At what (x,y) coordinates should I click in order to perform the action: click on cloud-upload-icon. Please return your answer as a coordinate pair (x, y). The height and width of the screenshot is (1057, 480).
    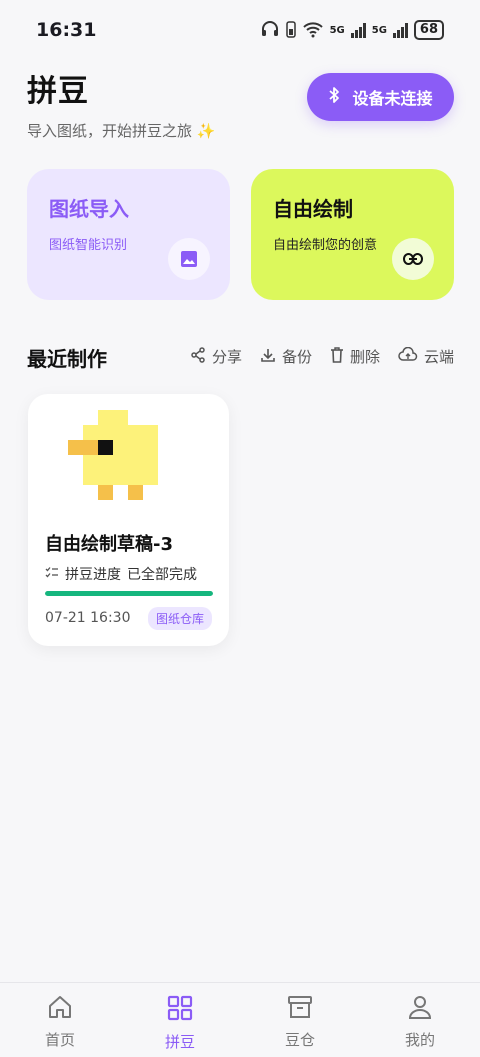
    Looking at the image, I should click on (408, 356).